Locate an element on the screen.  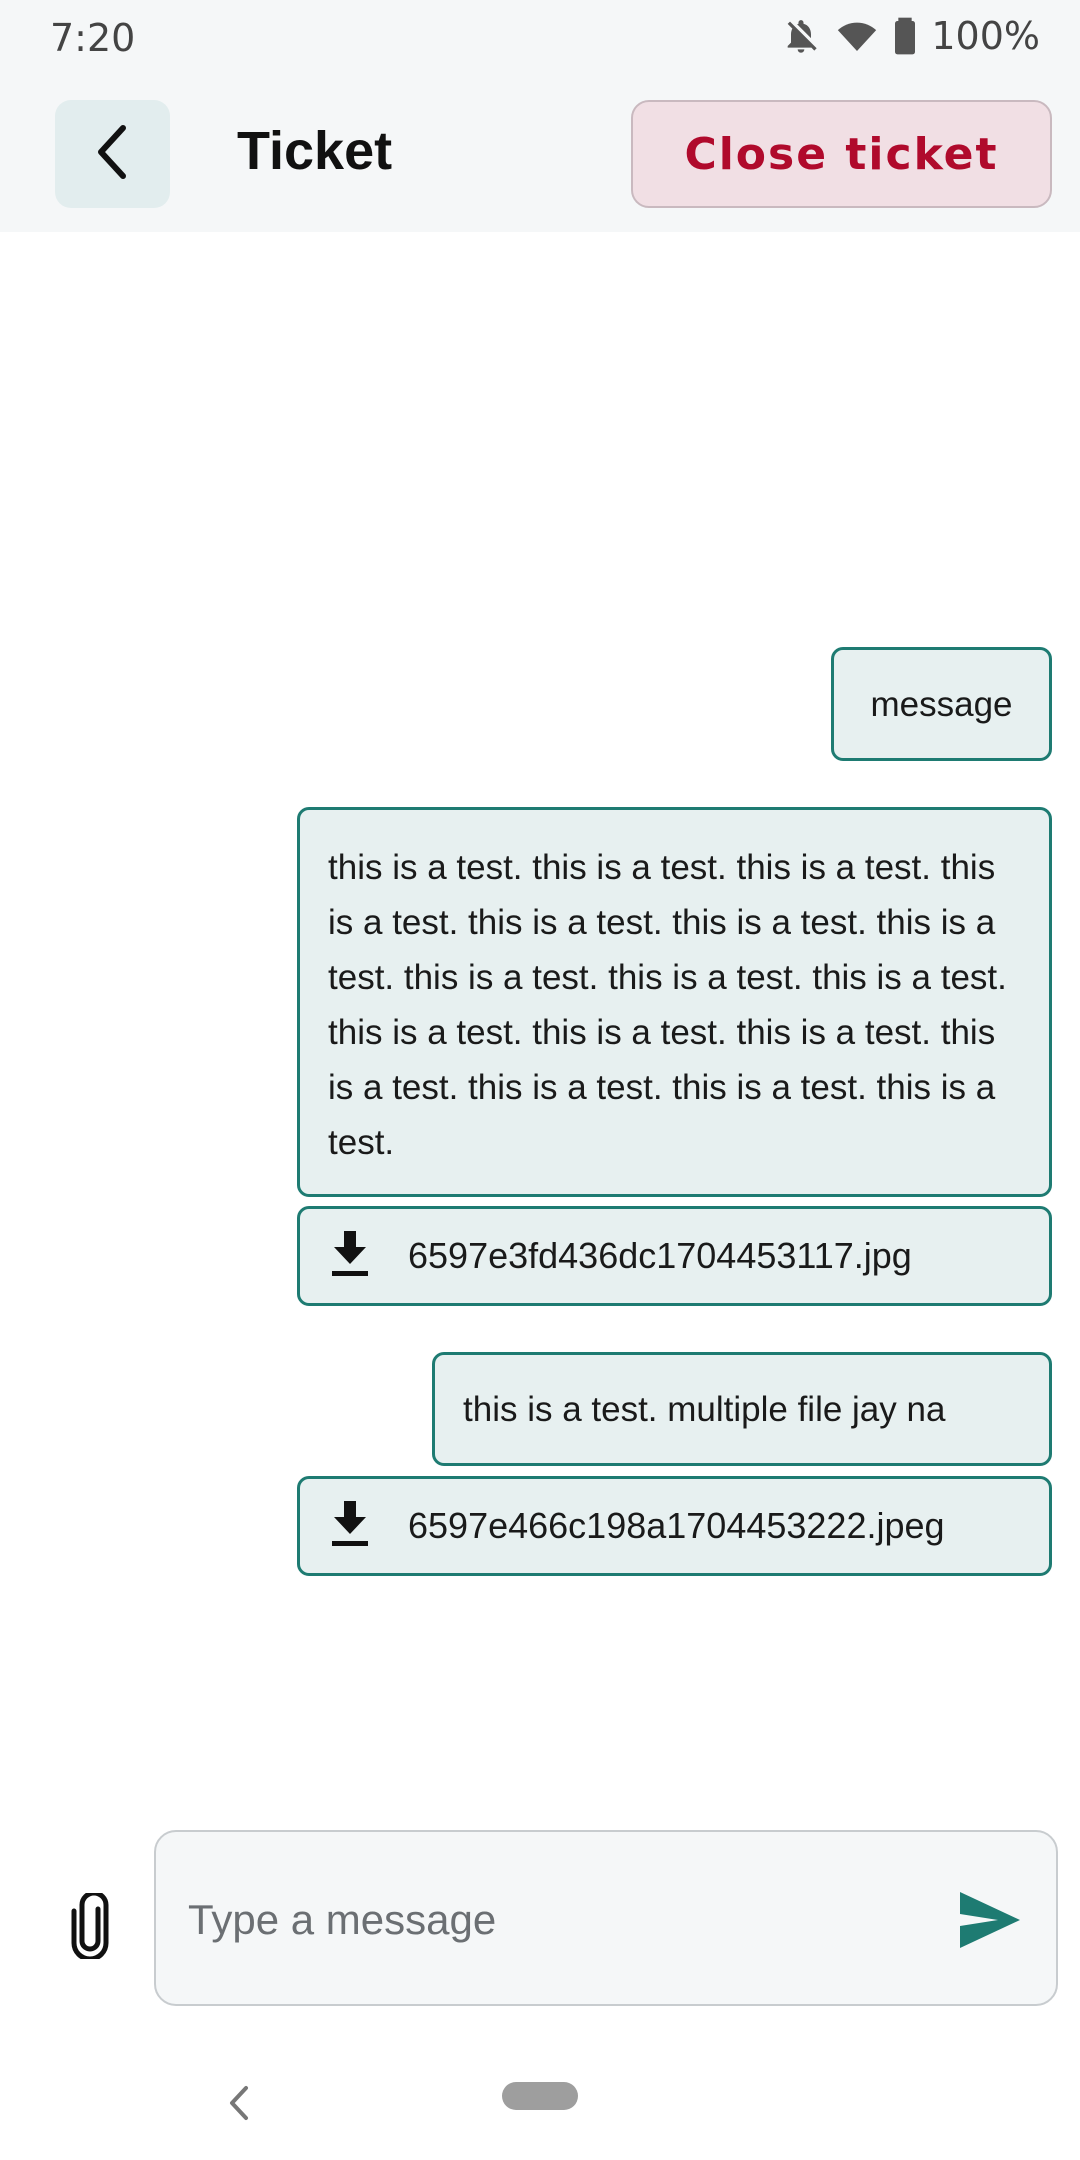
chevron-left-icon is located at coordinates (113, 154).